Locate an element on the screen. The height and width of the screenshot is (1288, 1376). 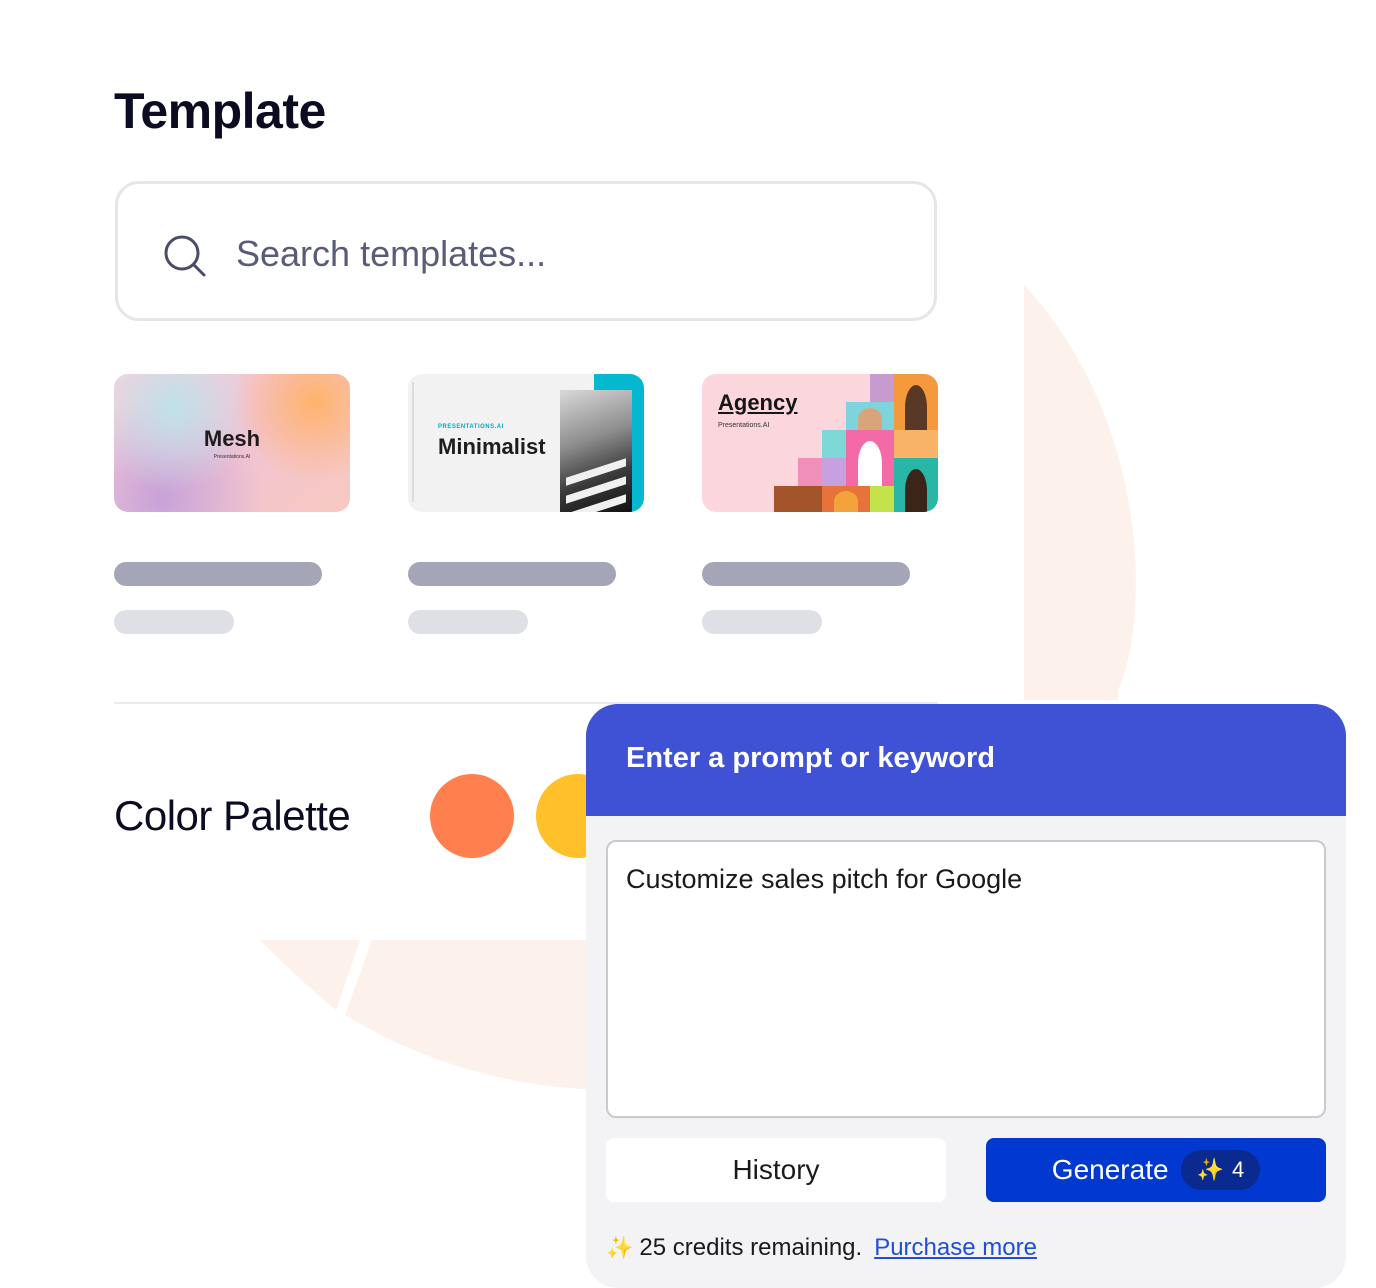
template-card-minimalist: PRESENTATIONS.AI Minimalist is located at coordinates (526, 443).